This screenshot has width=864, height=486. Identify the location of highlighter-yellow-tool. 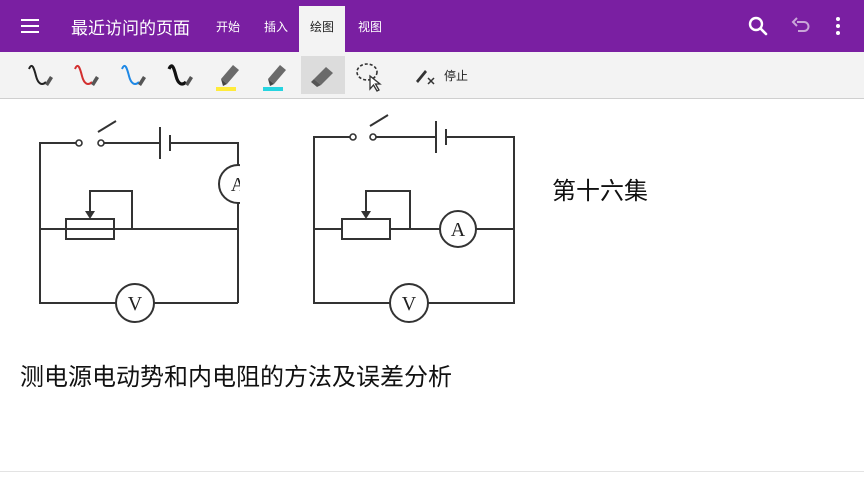
(226, 75).